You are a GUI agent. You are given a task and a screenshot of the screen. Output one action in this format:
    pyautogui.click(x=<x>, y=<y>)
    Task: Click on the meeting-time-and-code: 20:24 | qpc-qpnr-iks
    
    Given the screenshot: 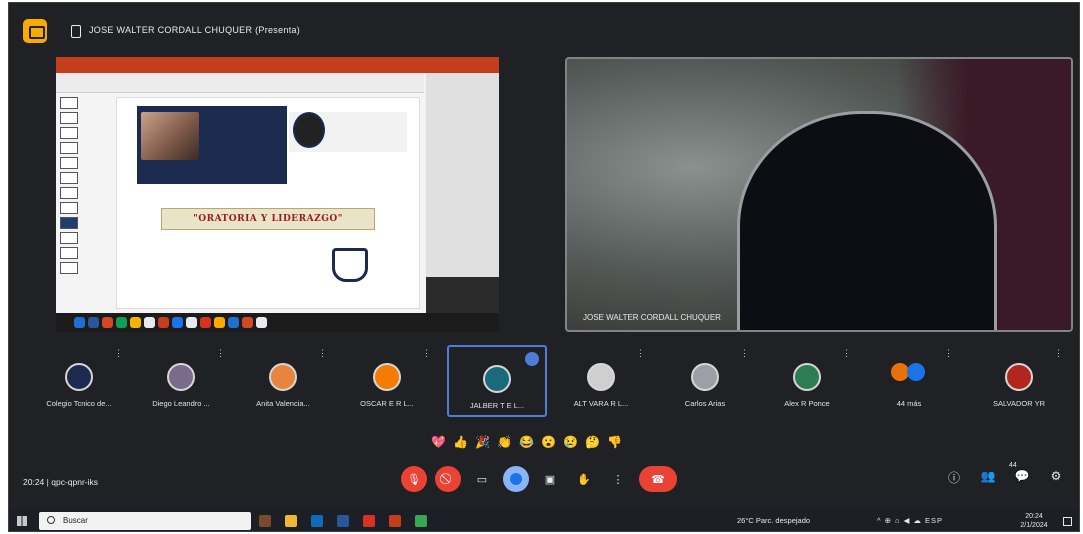 What is the action you would take?
    pyautogui.click(x=61, y=482)
    